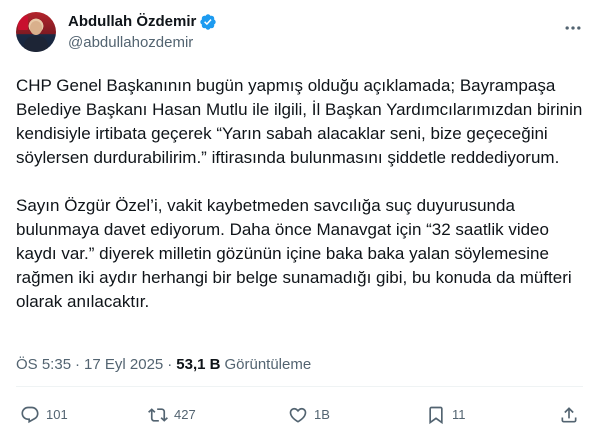  I want to click on bookmark-icon, so click(436, 415).